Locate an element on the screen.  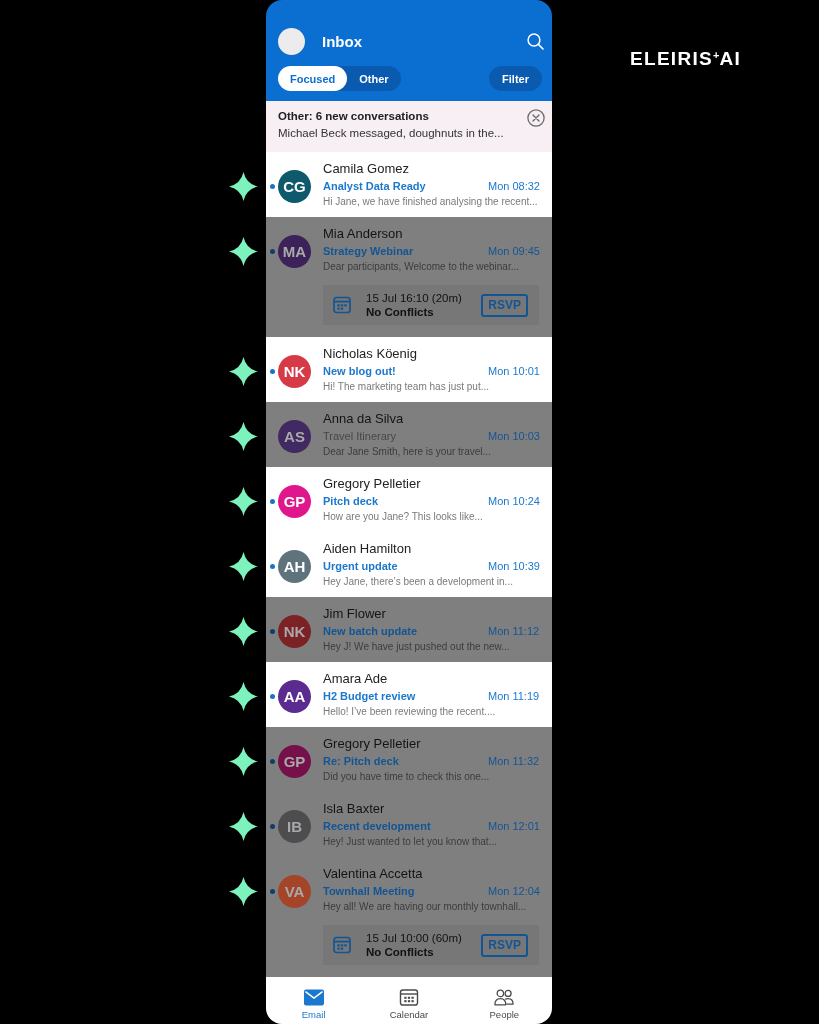
email-row: MA Mia Anderson Strategy Webinar Mon 09:45 Dear participants, Welcome to the webinar... 15 Jul 16:10 (20m) No Conflicts RSVP is located at coordinates (409, 277).